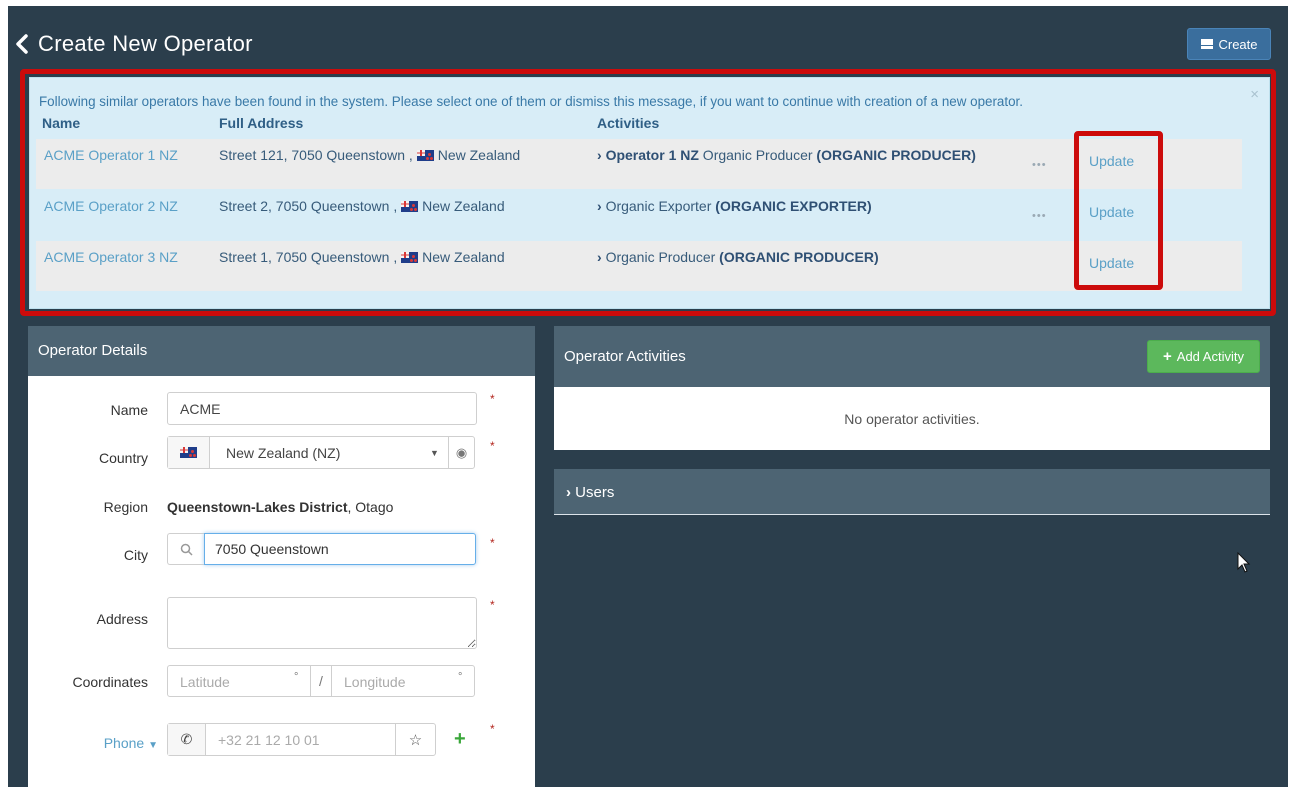 This screenshot has height=787, width=1293. Describe the element at coordinates (652, 155) in the screenshot. I see `activity-prefix: Operator 1 NZ` at that location.